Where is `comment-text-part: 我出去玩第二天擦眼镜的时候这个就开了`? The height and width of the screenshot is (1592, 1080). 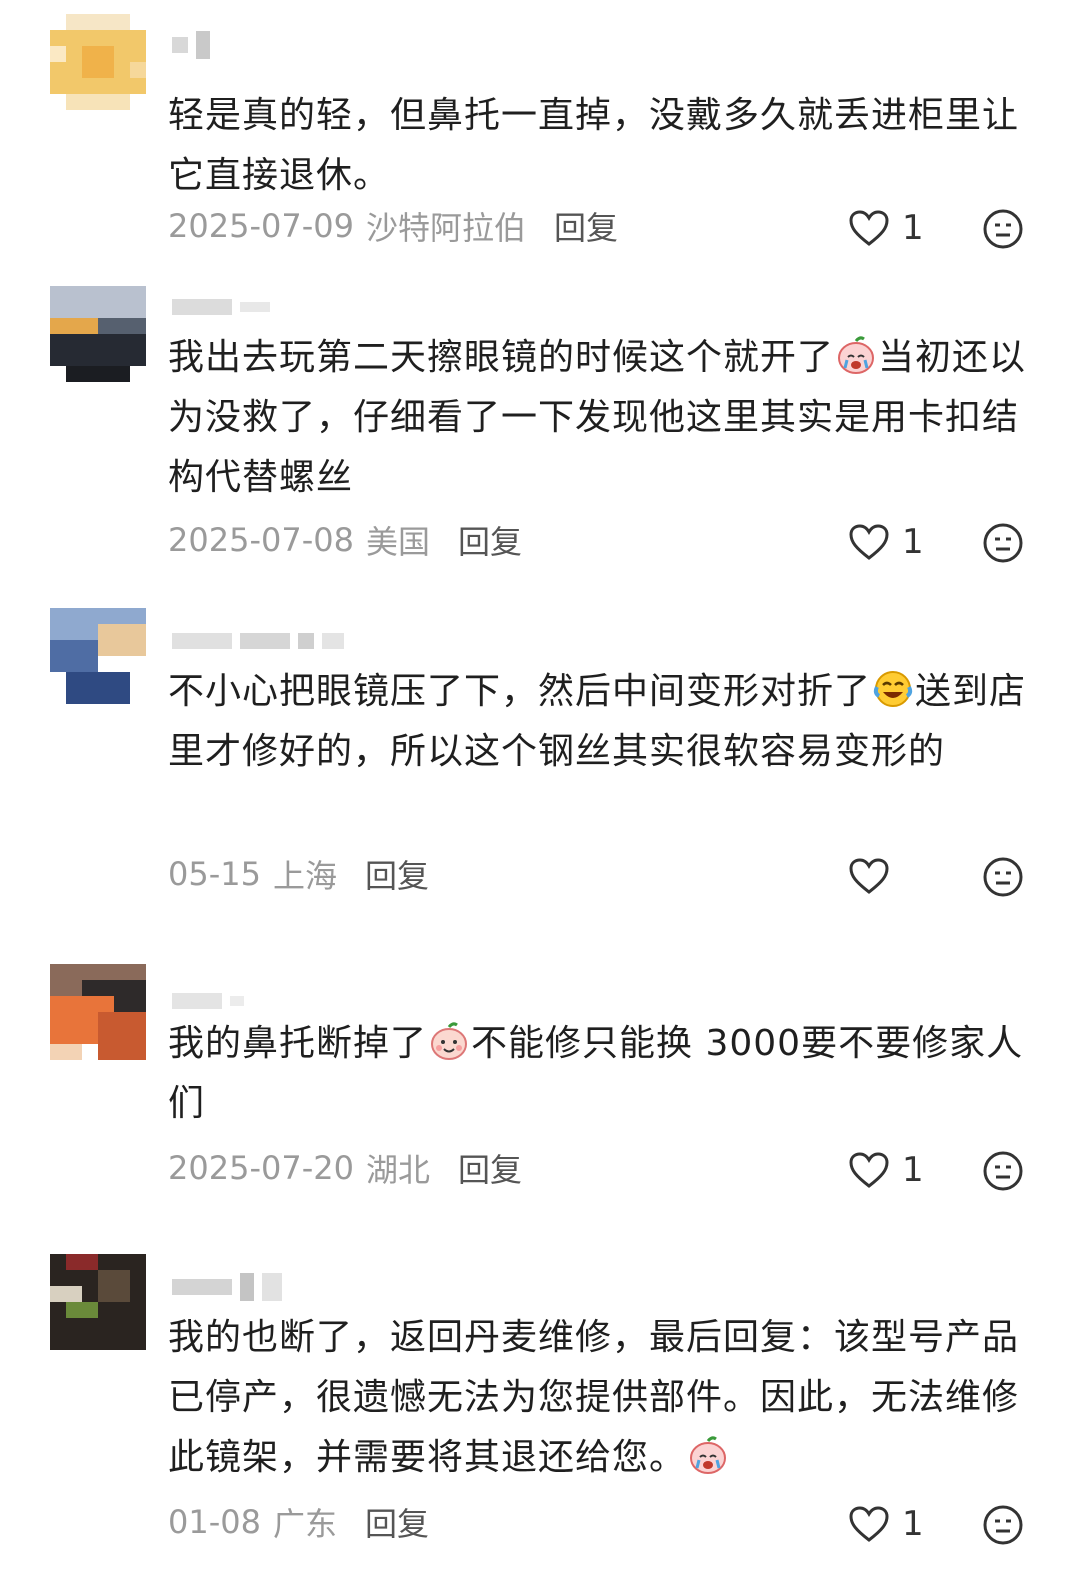
comment-text-part: 我出去玩第二天擦眼镜的时候这个就开了 is located at coordinates (501, 357).